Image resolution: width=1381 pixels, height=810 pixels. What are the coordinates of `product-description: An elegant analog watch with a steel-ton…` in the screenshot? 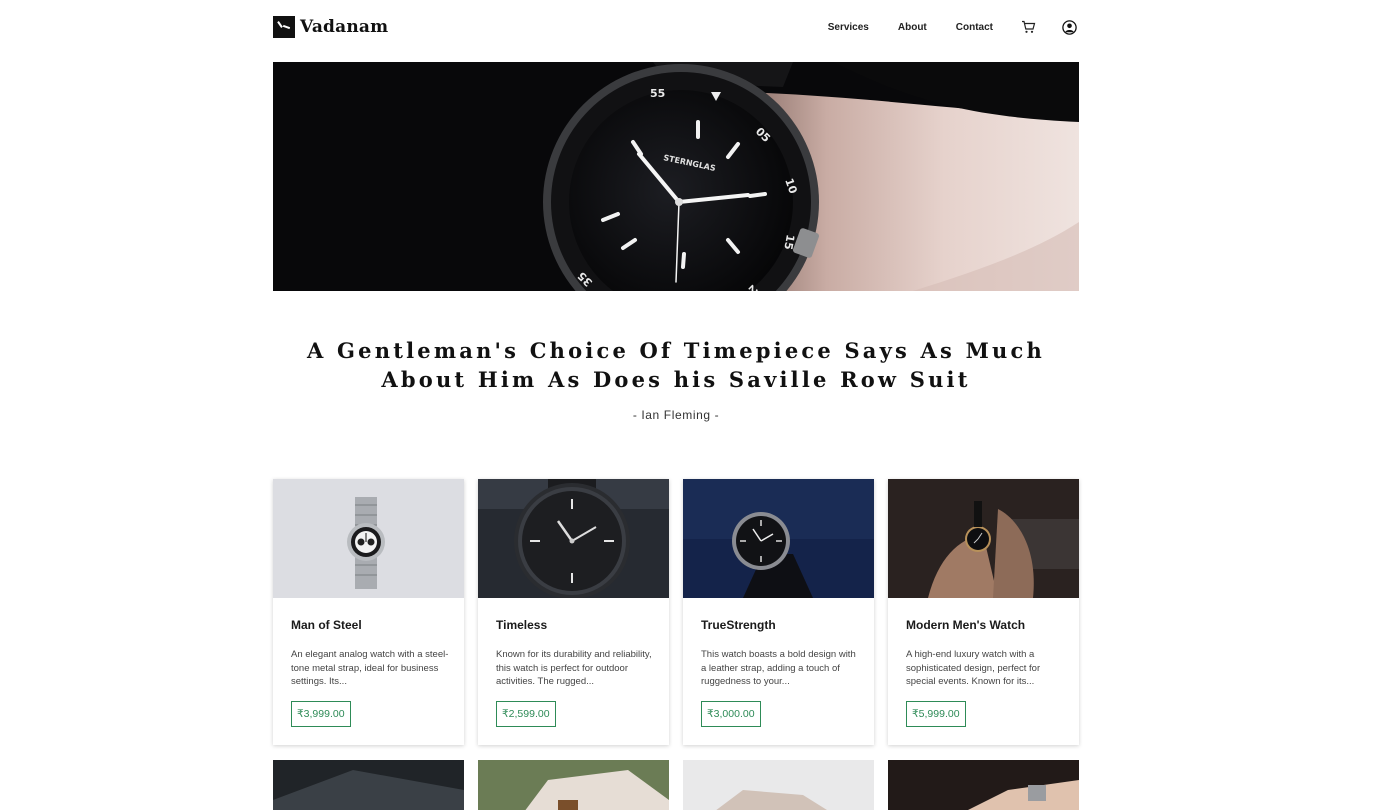 It's located at (370, 668).